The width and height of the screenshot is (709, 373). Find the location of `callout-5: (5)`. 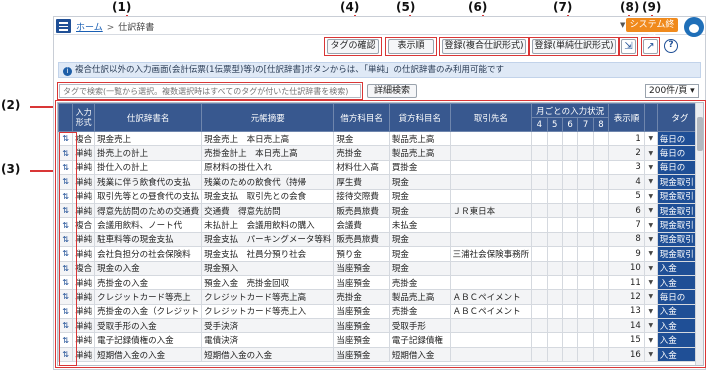

callout-5: (5) is located at coordinates (406, 7).